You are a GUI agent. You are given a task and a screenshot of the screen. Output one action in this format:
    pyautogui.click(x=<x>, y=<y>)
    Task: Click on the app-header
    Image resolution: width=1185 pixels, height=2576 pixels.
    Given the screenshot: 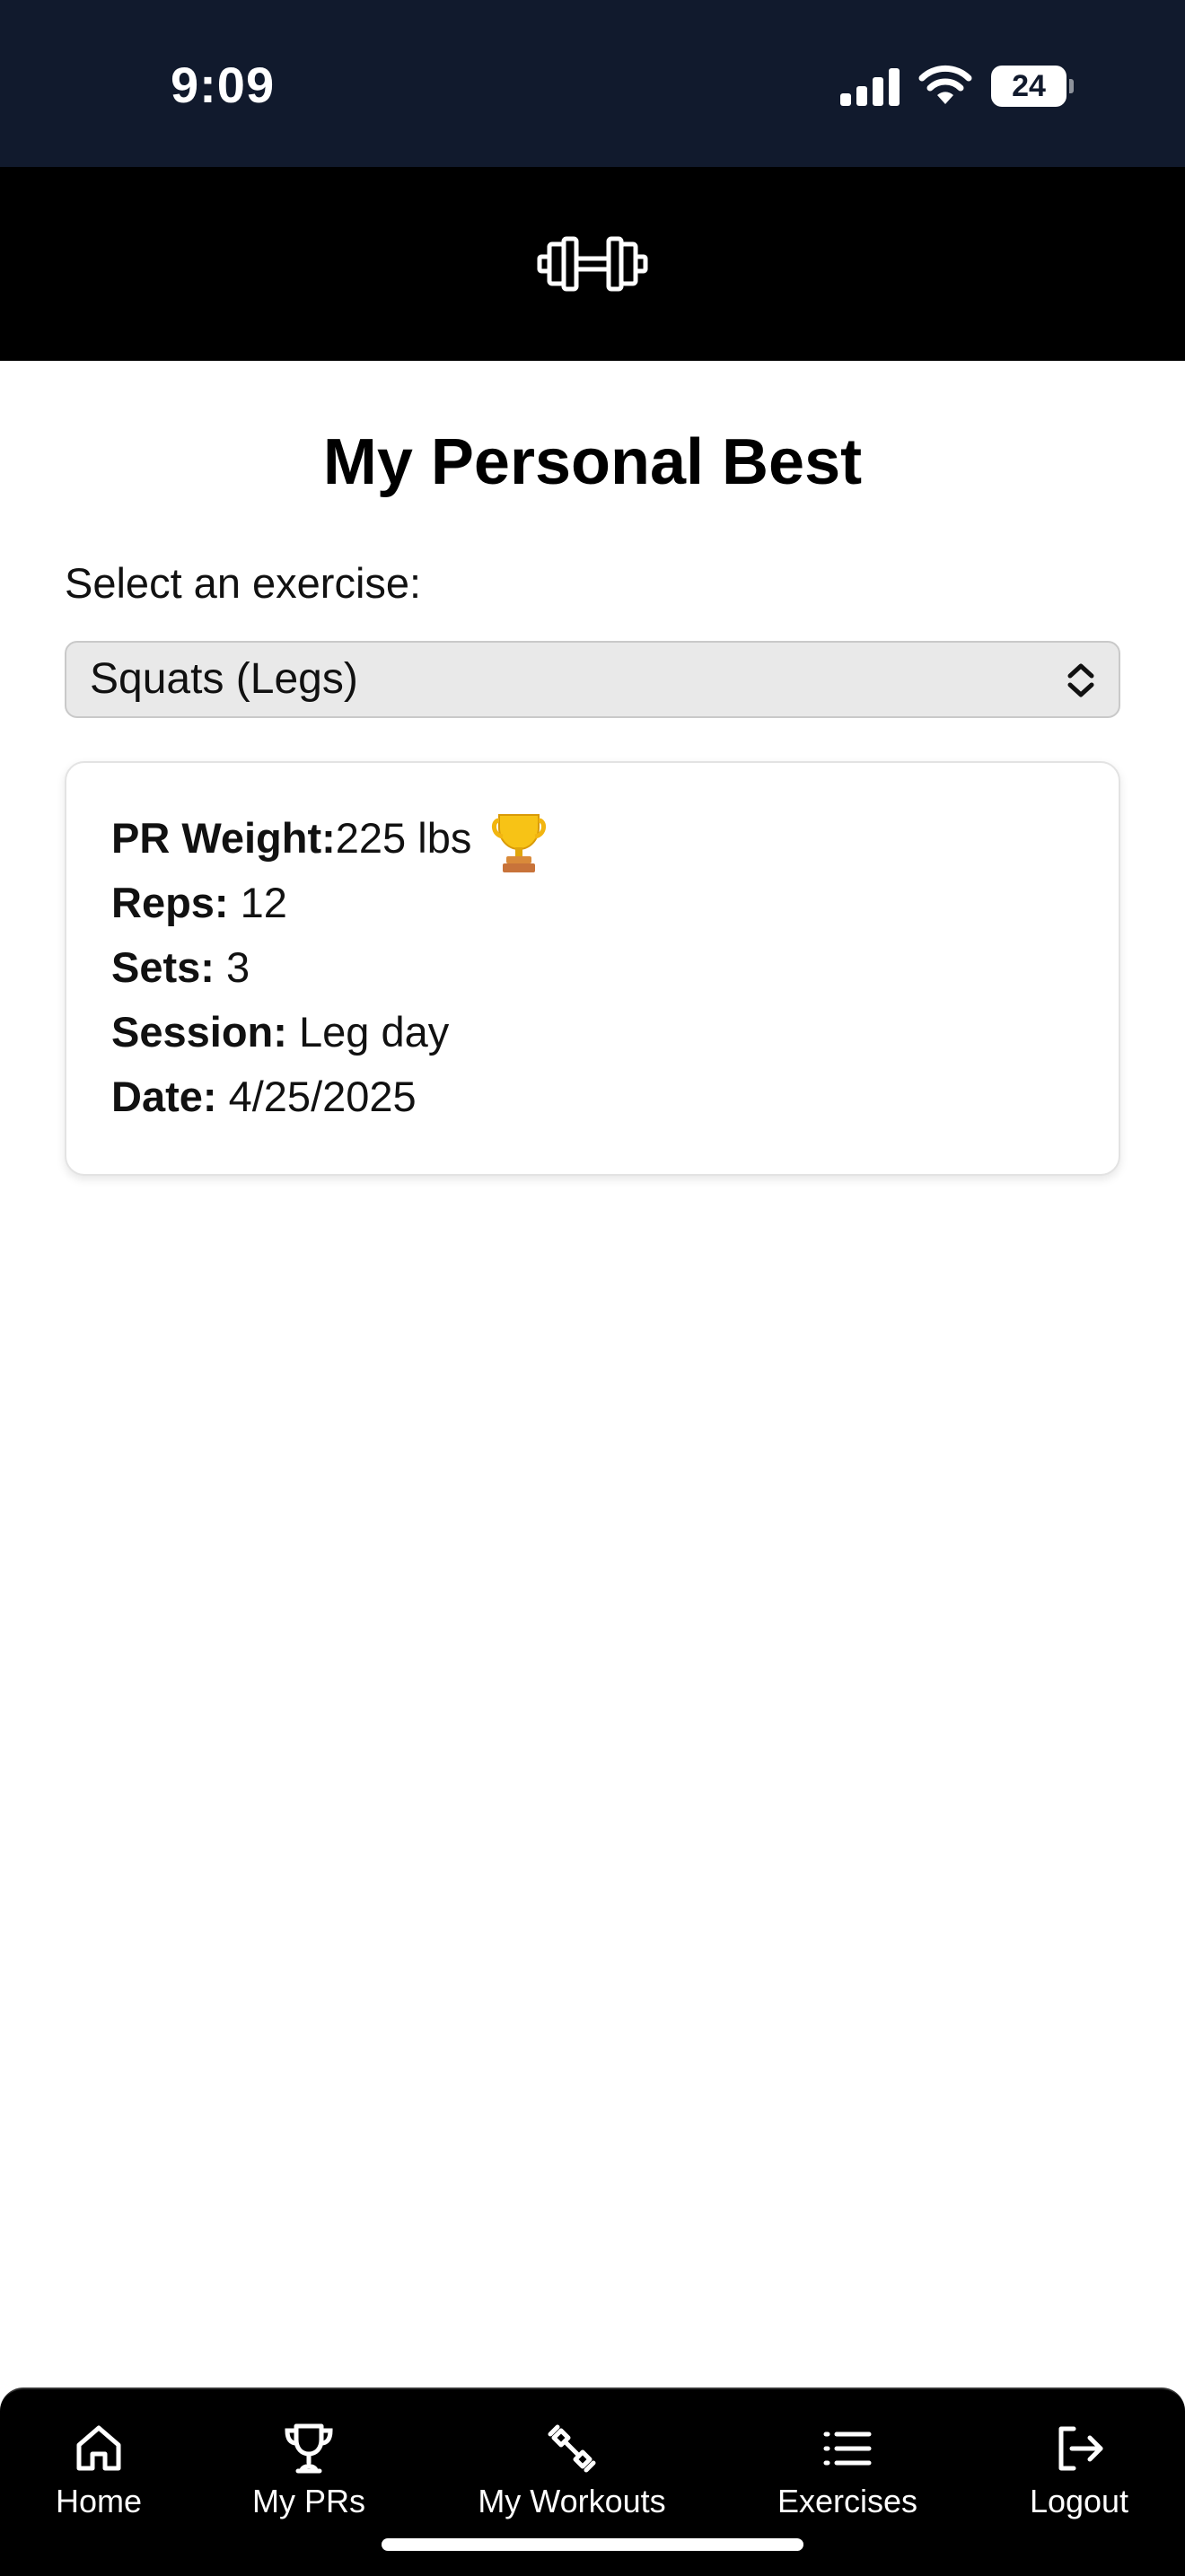 What is the action you would take?
    pyautogui.click(x=592, y=264)
    